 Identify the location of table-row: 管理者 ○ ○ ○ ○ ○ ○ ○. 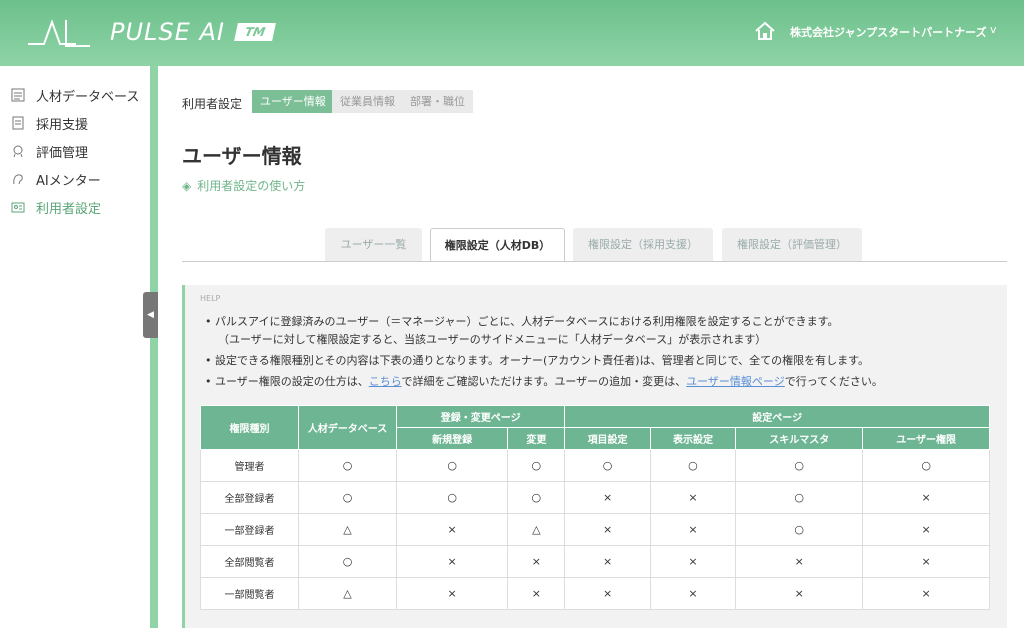
(595, 465).